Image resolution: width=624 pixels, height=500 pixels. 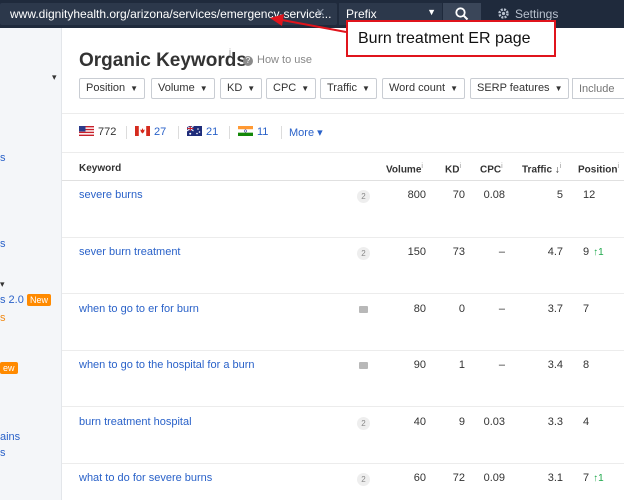 I want to click on position-cell: 9 ↑1, so click(x=593, y=252).